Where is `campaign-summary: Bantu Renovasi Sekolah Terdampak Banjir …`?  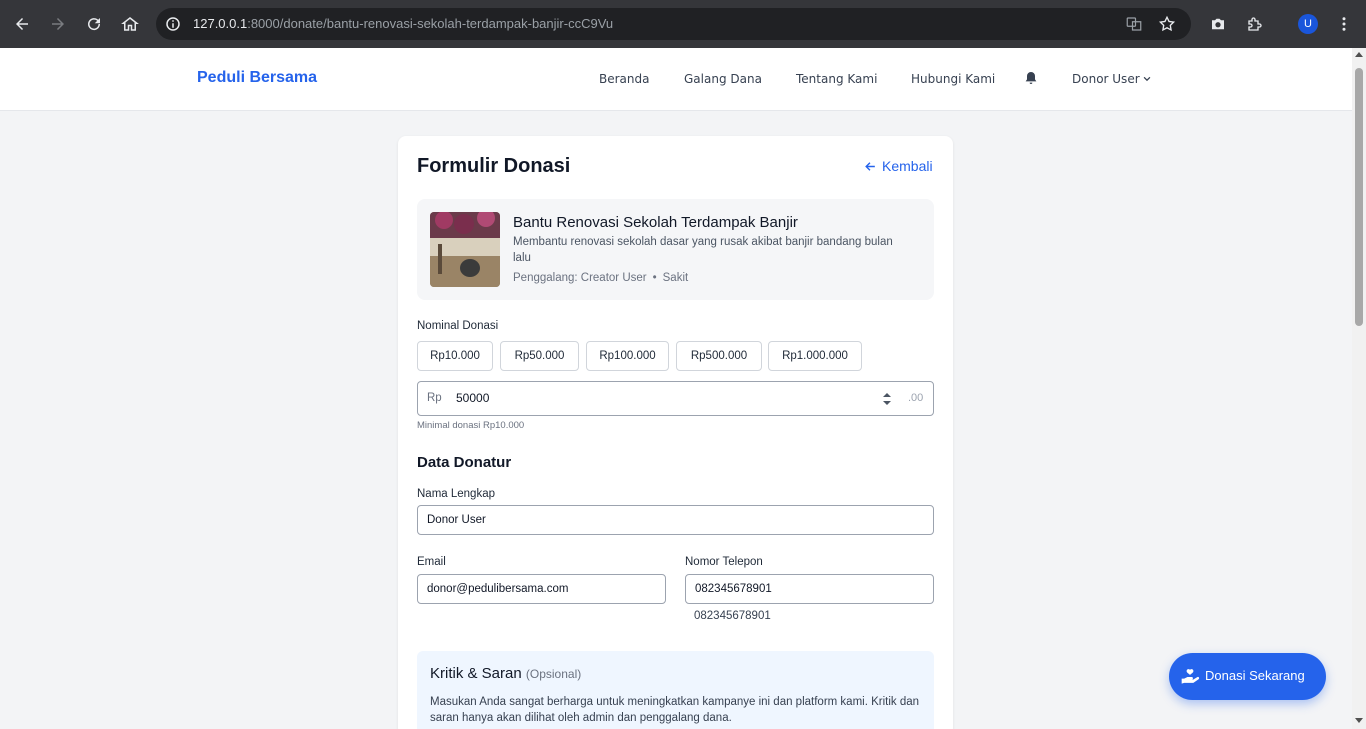 campaign-summary: Bantu Renovasi Sekolah Terdampak Banjir … is located at coordinates (675, 249).